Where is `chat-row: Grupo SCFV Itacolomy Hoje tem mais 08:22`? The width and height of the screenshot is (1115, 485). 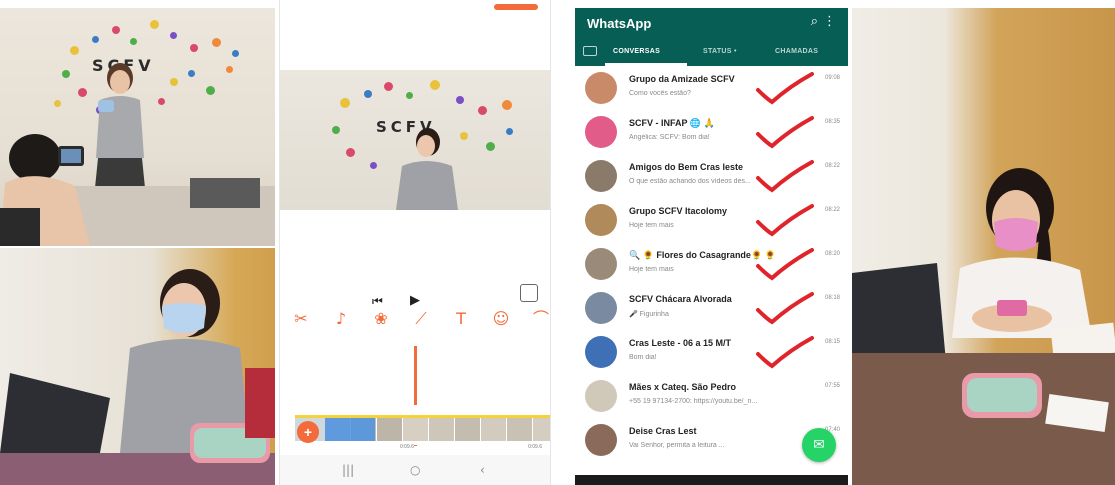 chat-row: Grupo SCFV Itacolomy Hoje tem mais 08:22 is located at coordinates (711, 220).